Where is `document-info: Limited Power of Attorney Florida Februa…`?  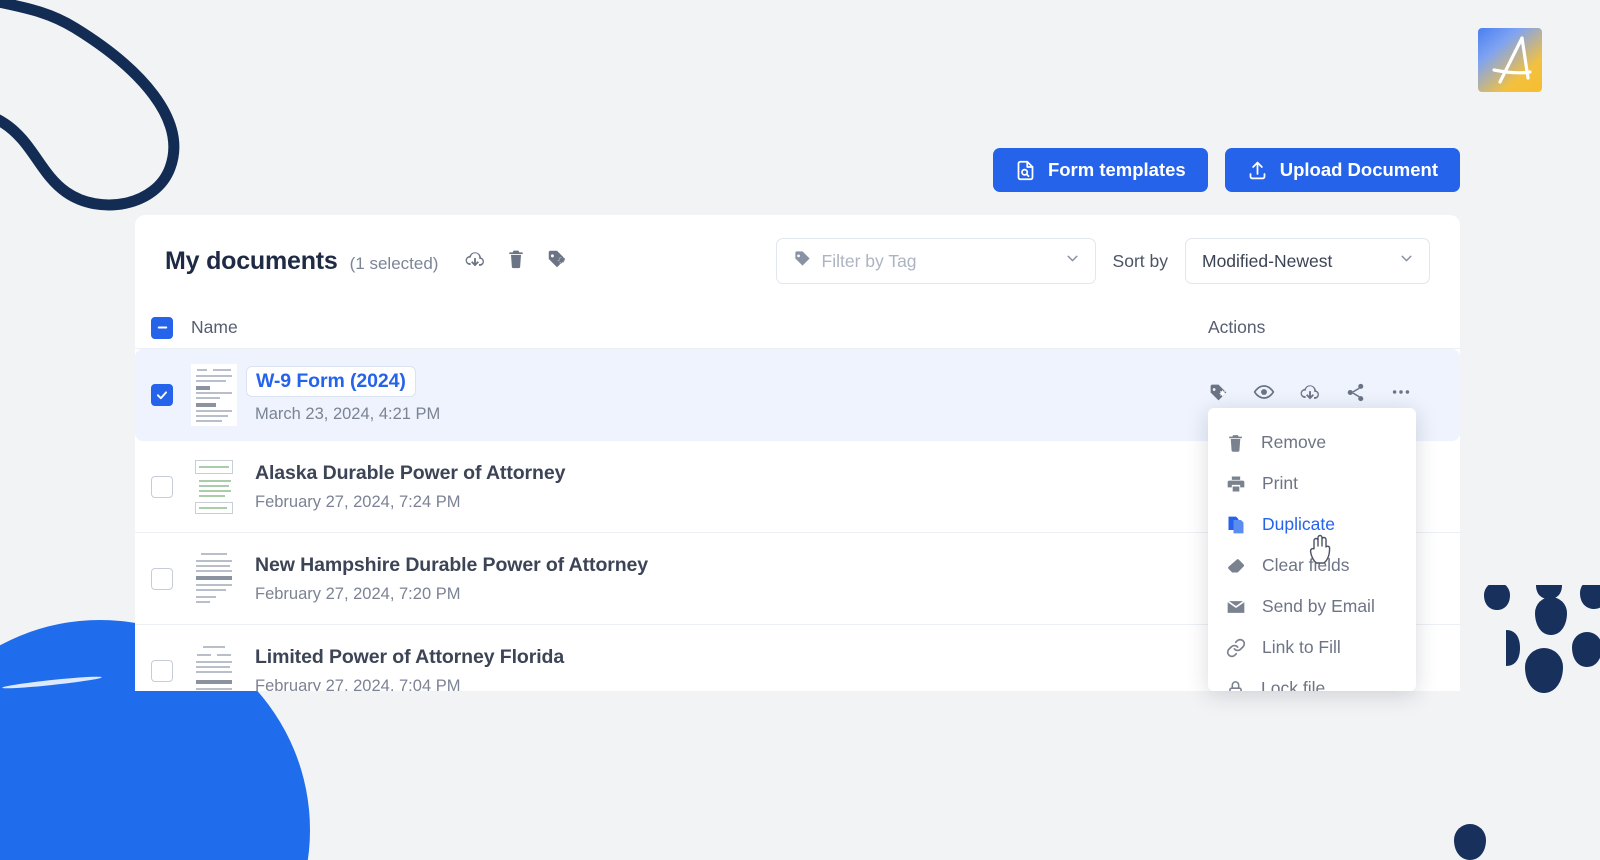 document-info: Limited Power of Attorney Florida Februa… is located at coordinates (409, 669).